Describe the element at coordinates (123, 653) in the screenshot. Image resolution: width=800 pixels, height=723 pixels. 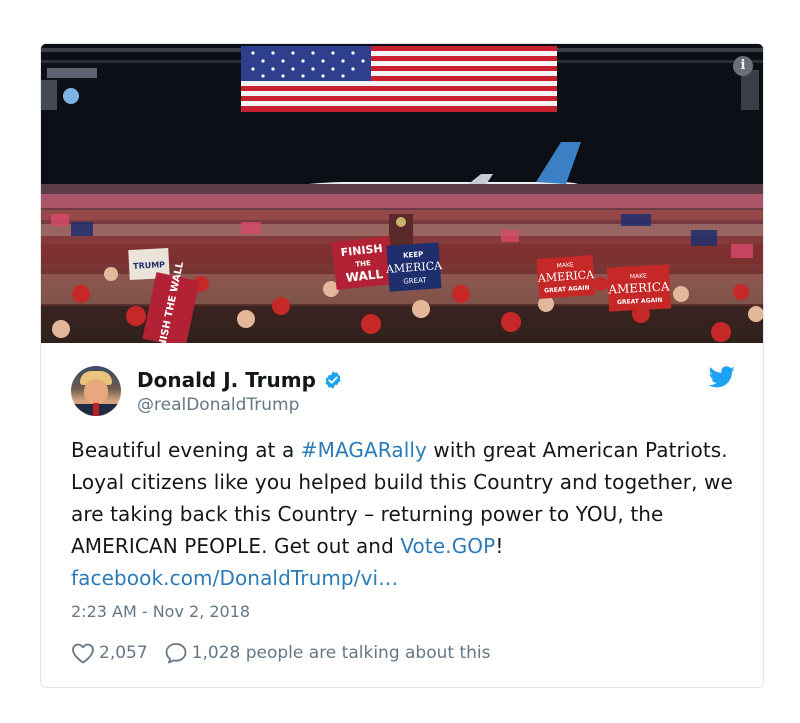
I see `like-count: 2,057` at that location.